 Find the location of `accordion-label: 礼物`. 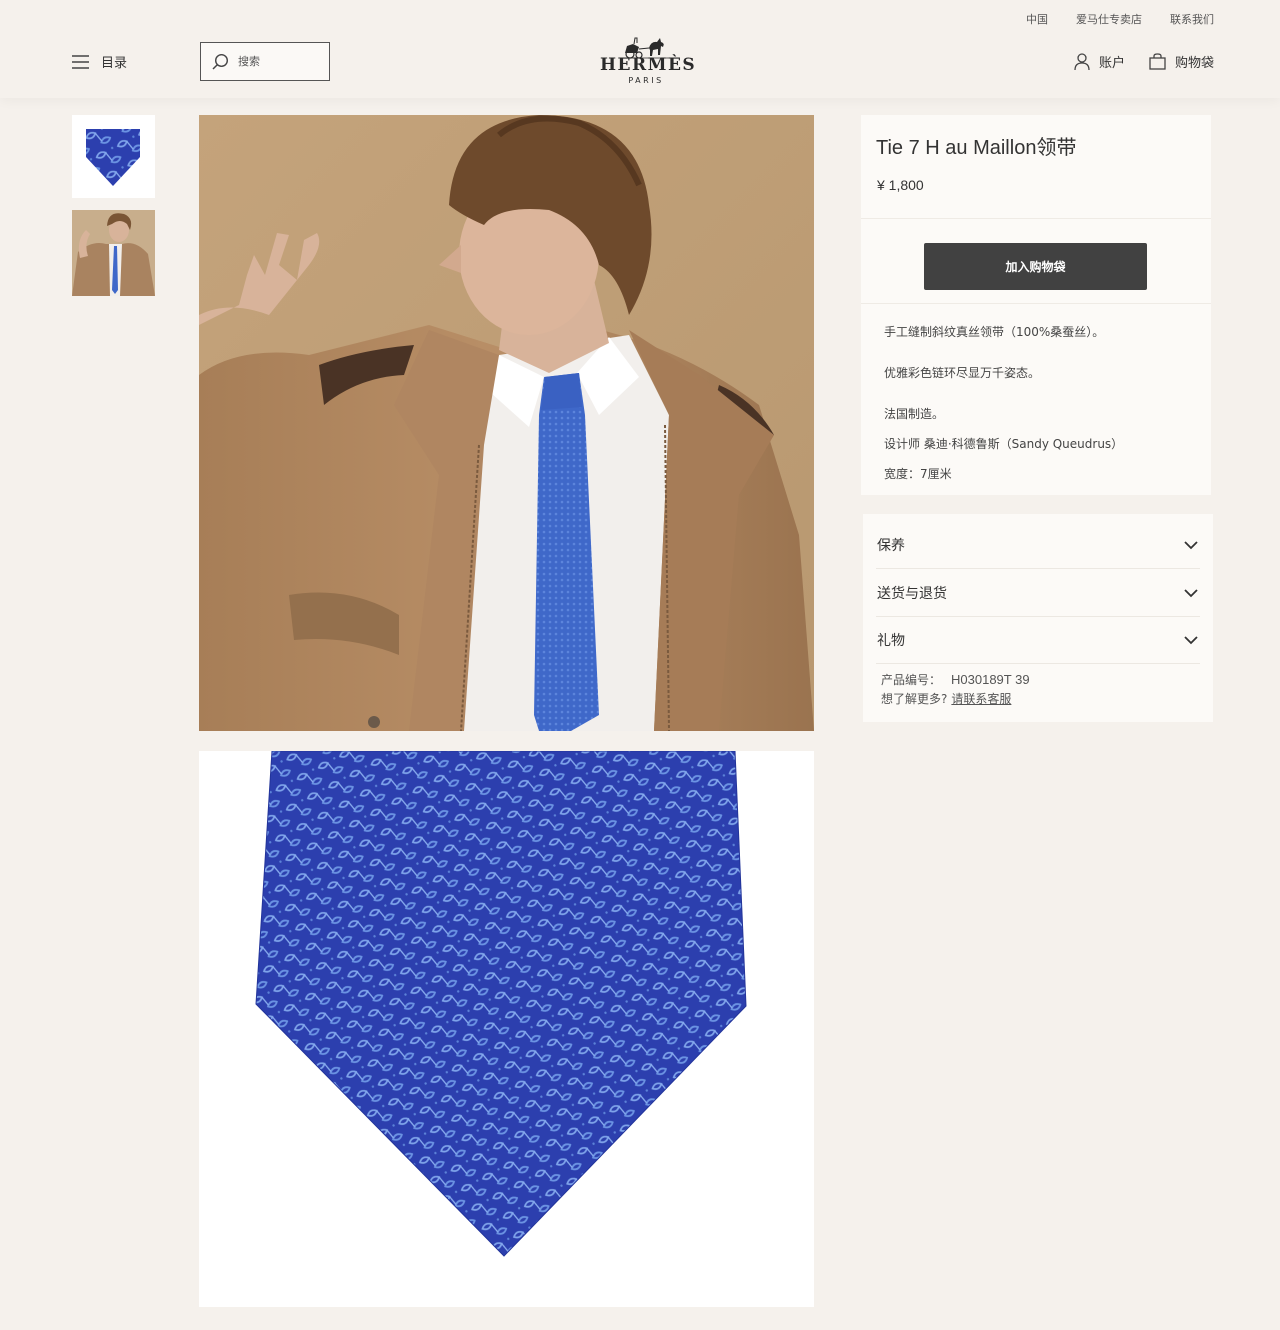

accordion-label: 礼物 is located at coordinates (891, 641).